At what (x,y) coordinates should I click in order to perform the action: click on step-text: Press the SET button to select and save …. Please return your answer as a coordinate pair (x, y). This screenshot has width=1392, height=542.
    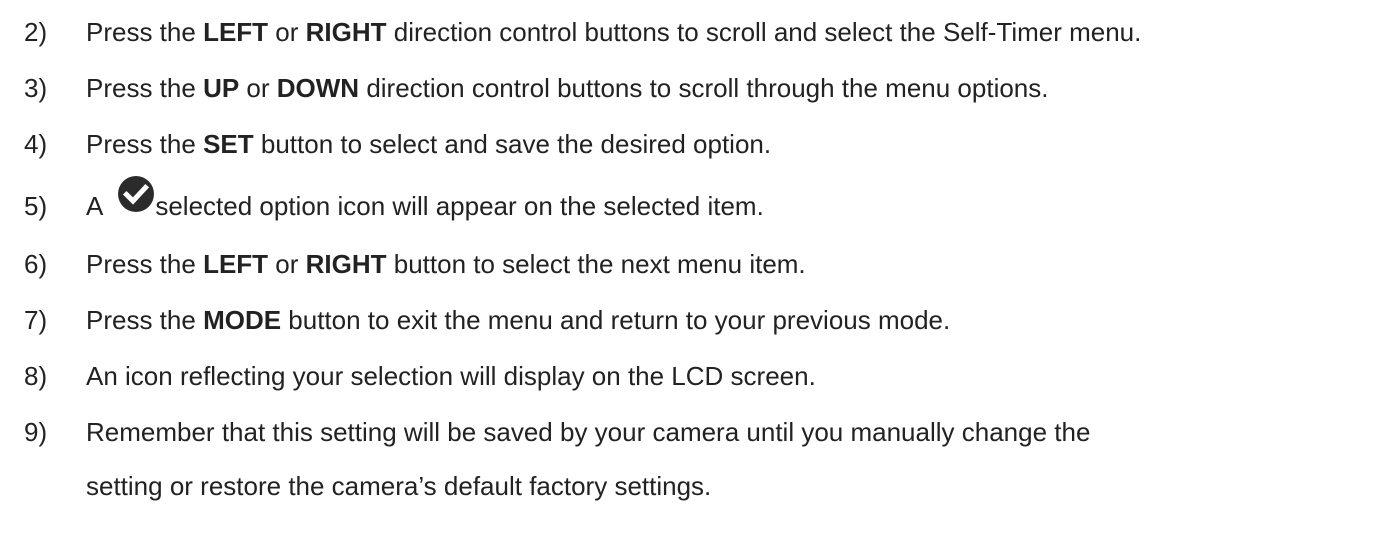
    Looking at the image, I should click on (429, 144).